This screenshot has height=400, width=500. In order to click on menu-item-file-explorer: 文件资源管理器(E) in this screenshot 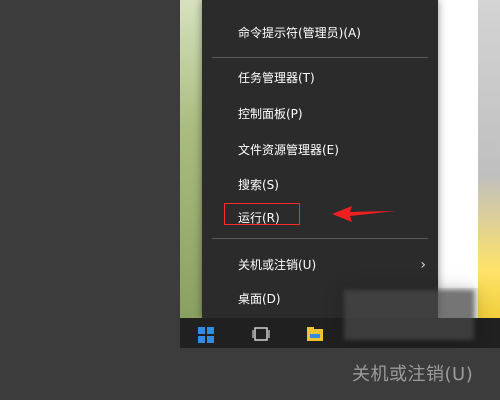, I will do `click(320, 150)`.